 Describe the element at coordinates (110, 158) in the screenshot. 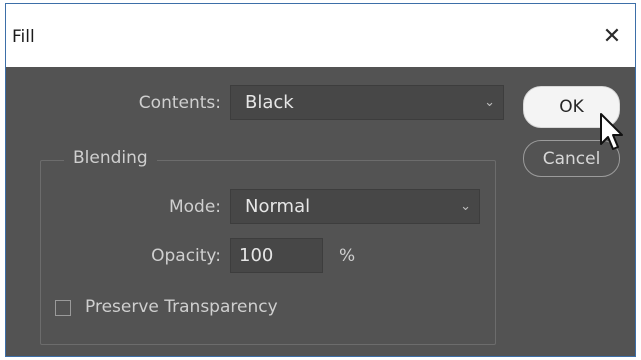

I see `blending-group-title: Blending` at that location.